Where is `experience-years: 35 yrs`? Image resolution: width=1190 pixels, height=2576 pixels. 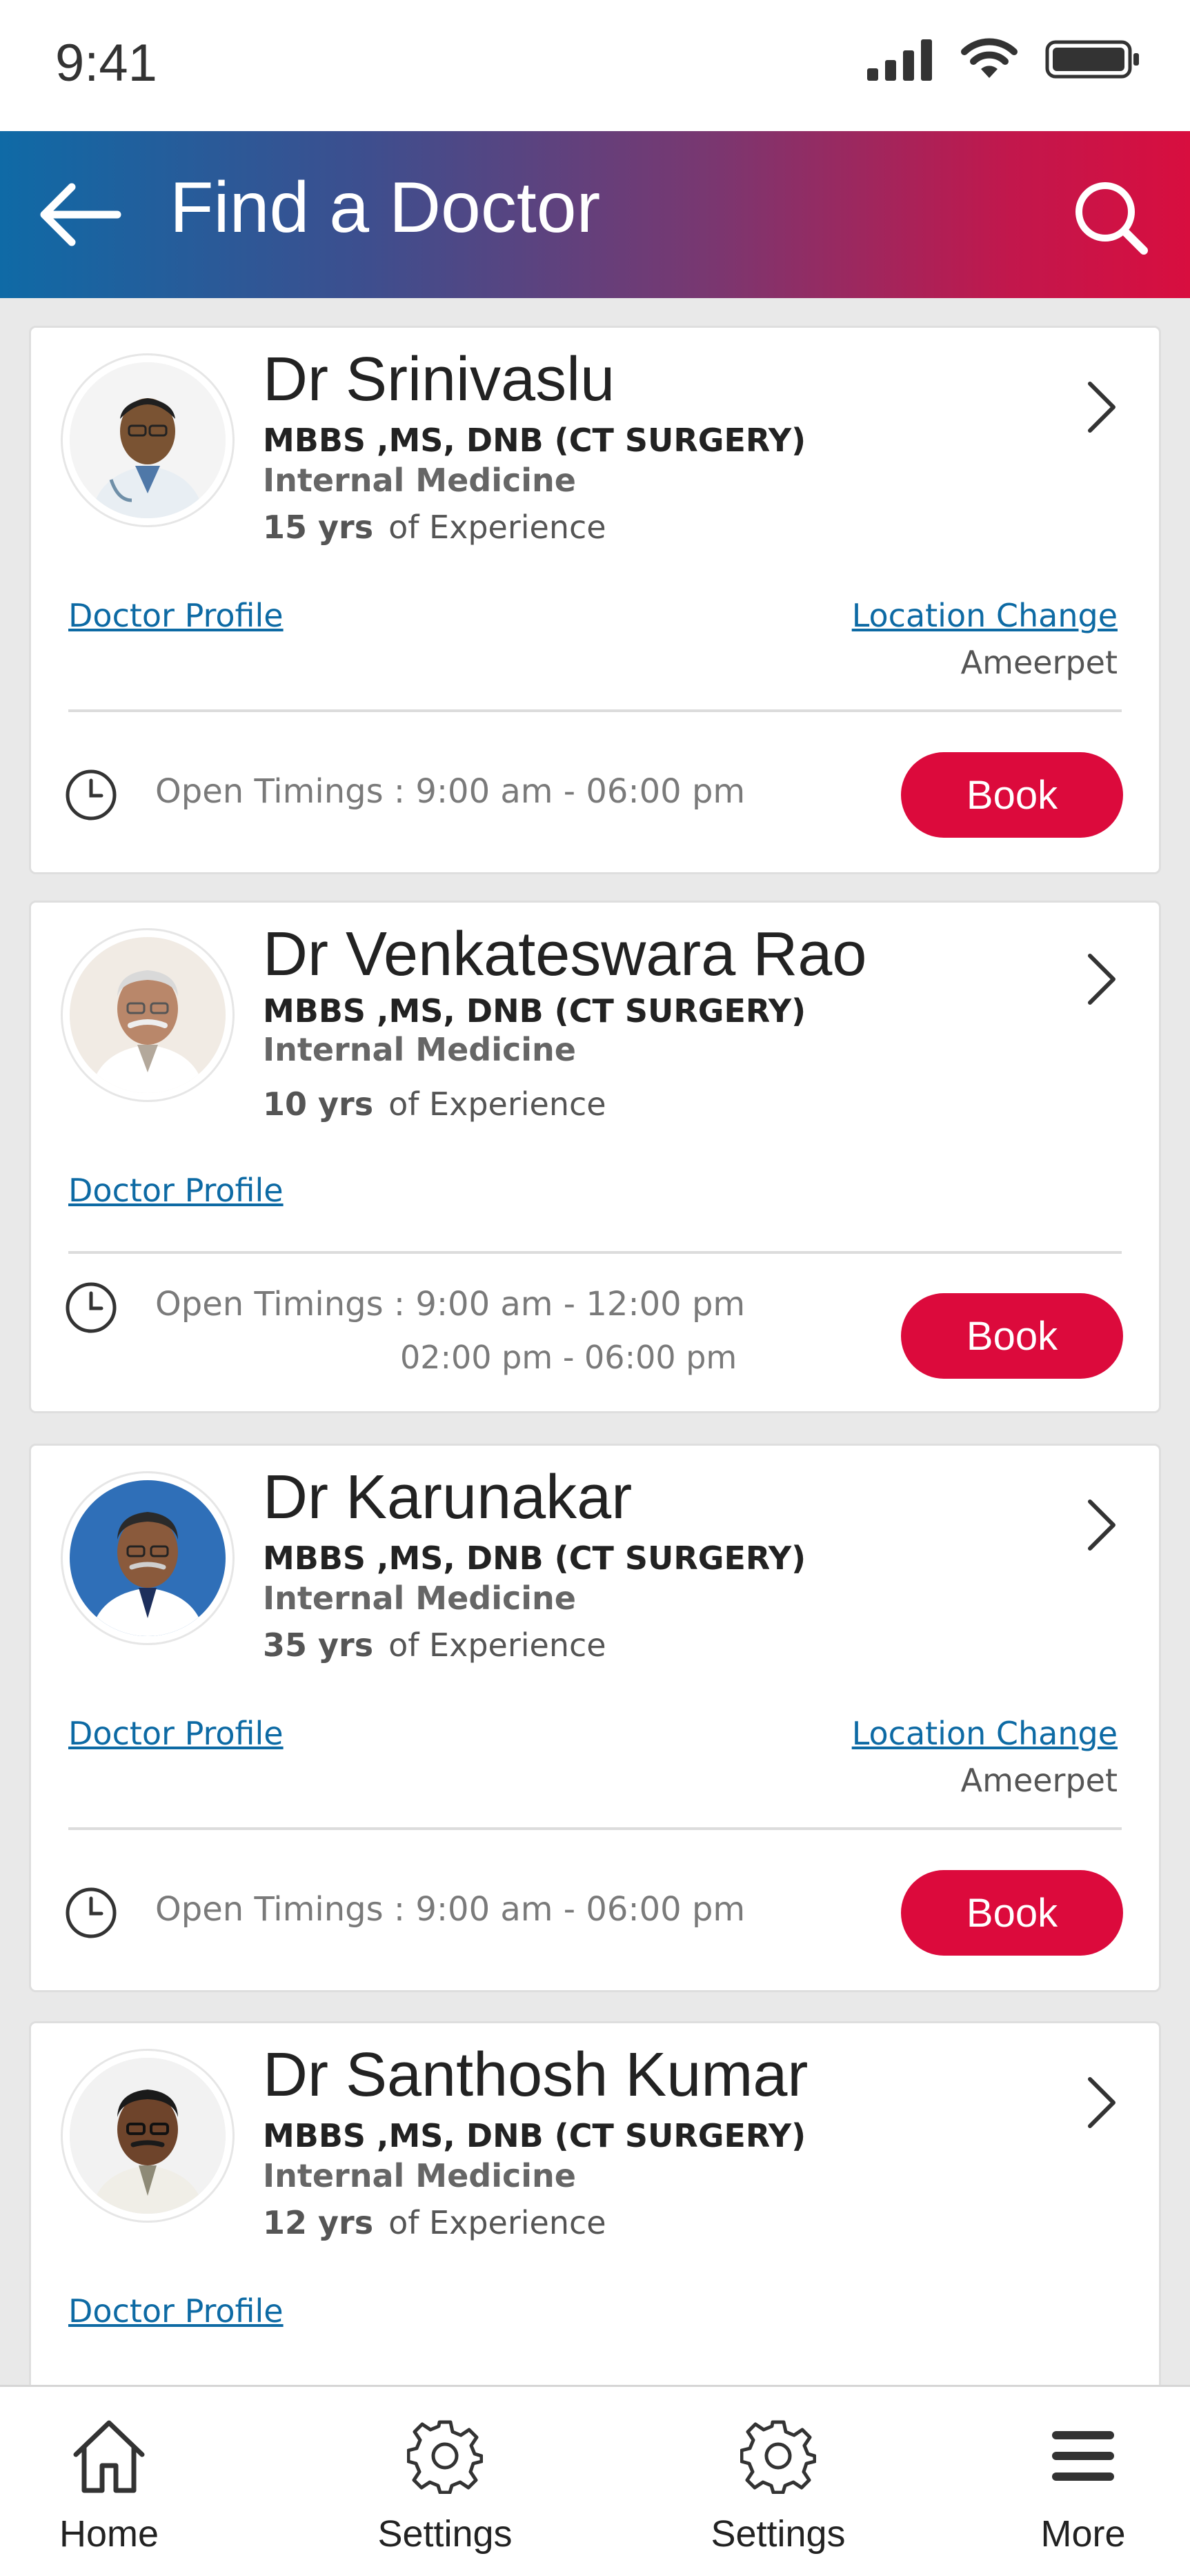
experience-years: 35 yrs is located at coordinates (318, 1645).